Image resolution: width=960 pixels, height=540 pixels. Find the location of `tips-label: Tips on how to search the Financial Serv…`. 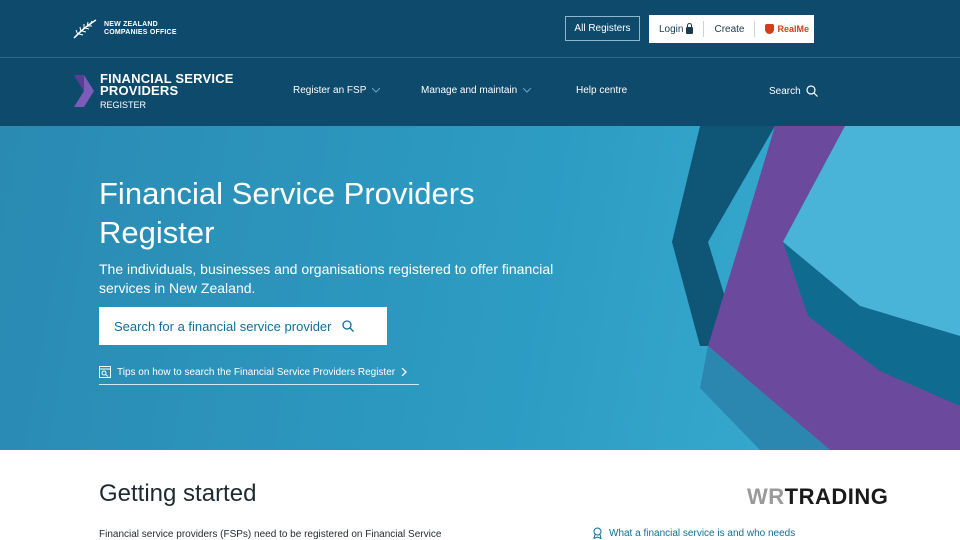

tips-label: Tips on how to search the Financial Serv… is located at coordinates (256, 372).